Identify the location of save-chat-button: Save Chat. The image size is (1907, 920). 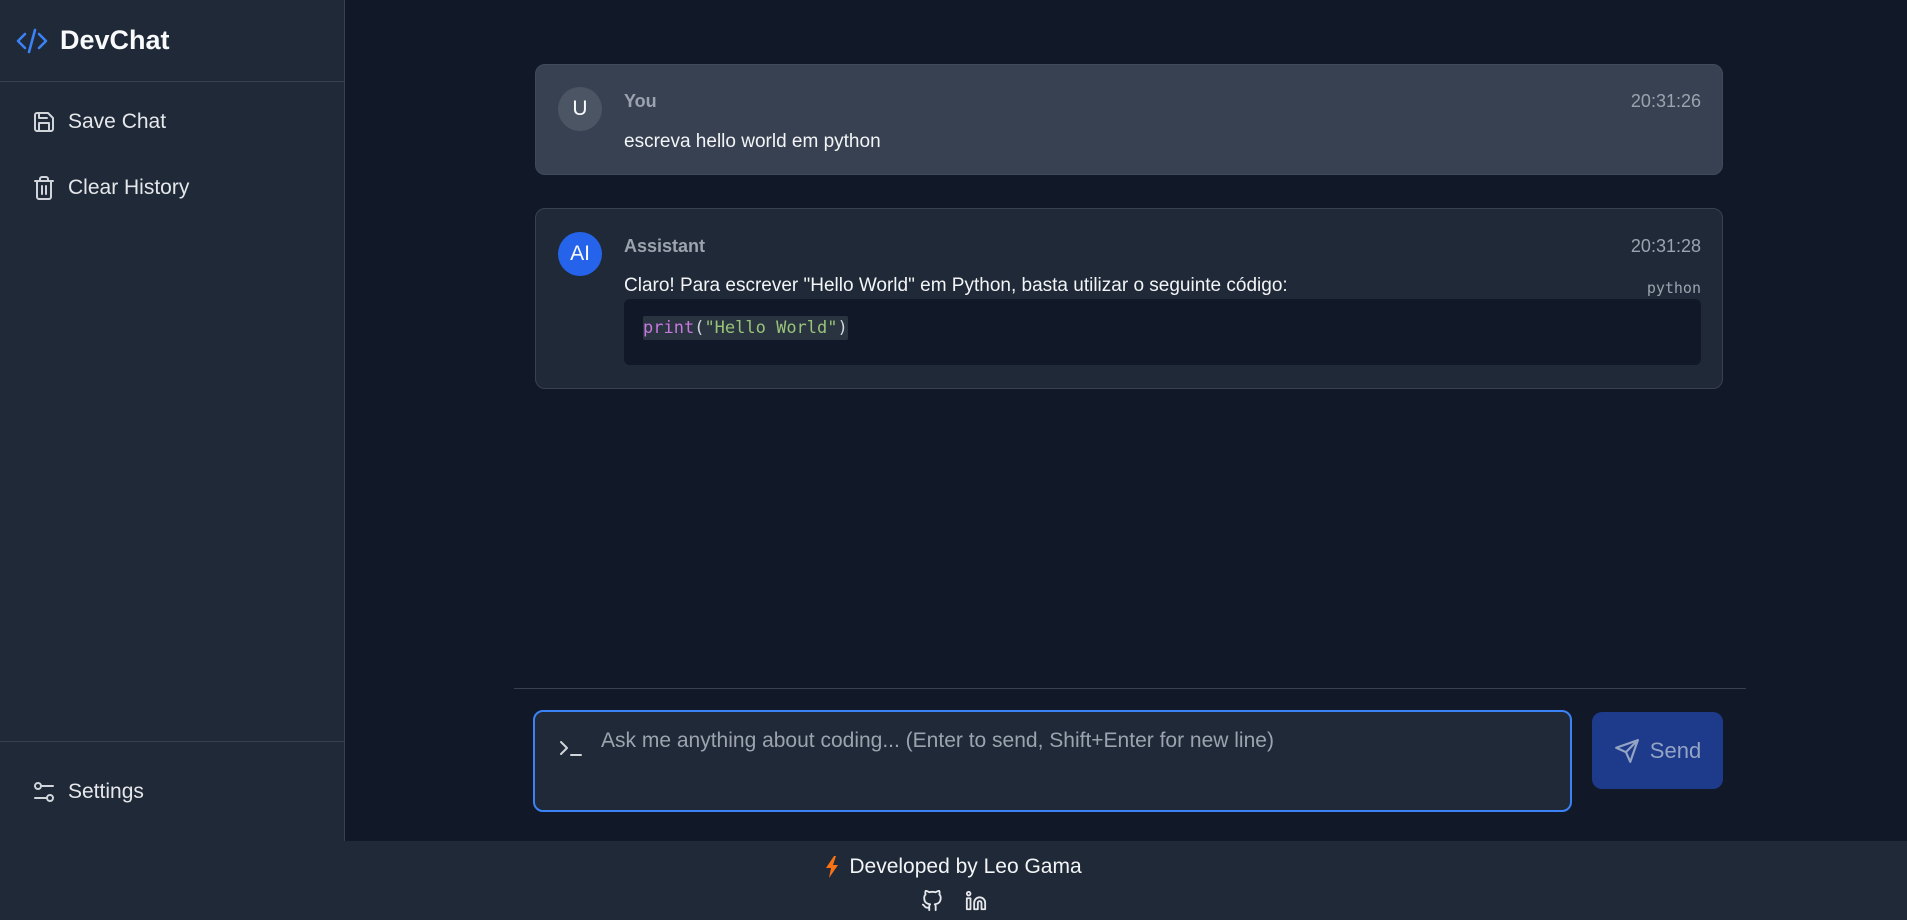
(172, 122).